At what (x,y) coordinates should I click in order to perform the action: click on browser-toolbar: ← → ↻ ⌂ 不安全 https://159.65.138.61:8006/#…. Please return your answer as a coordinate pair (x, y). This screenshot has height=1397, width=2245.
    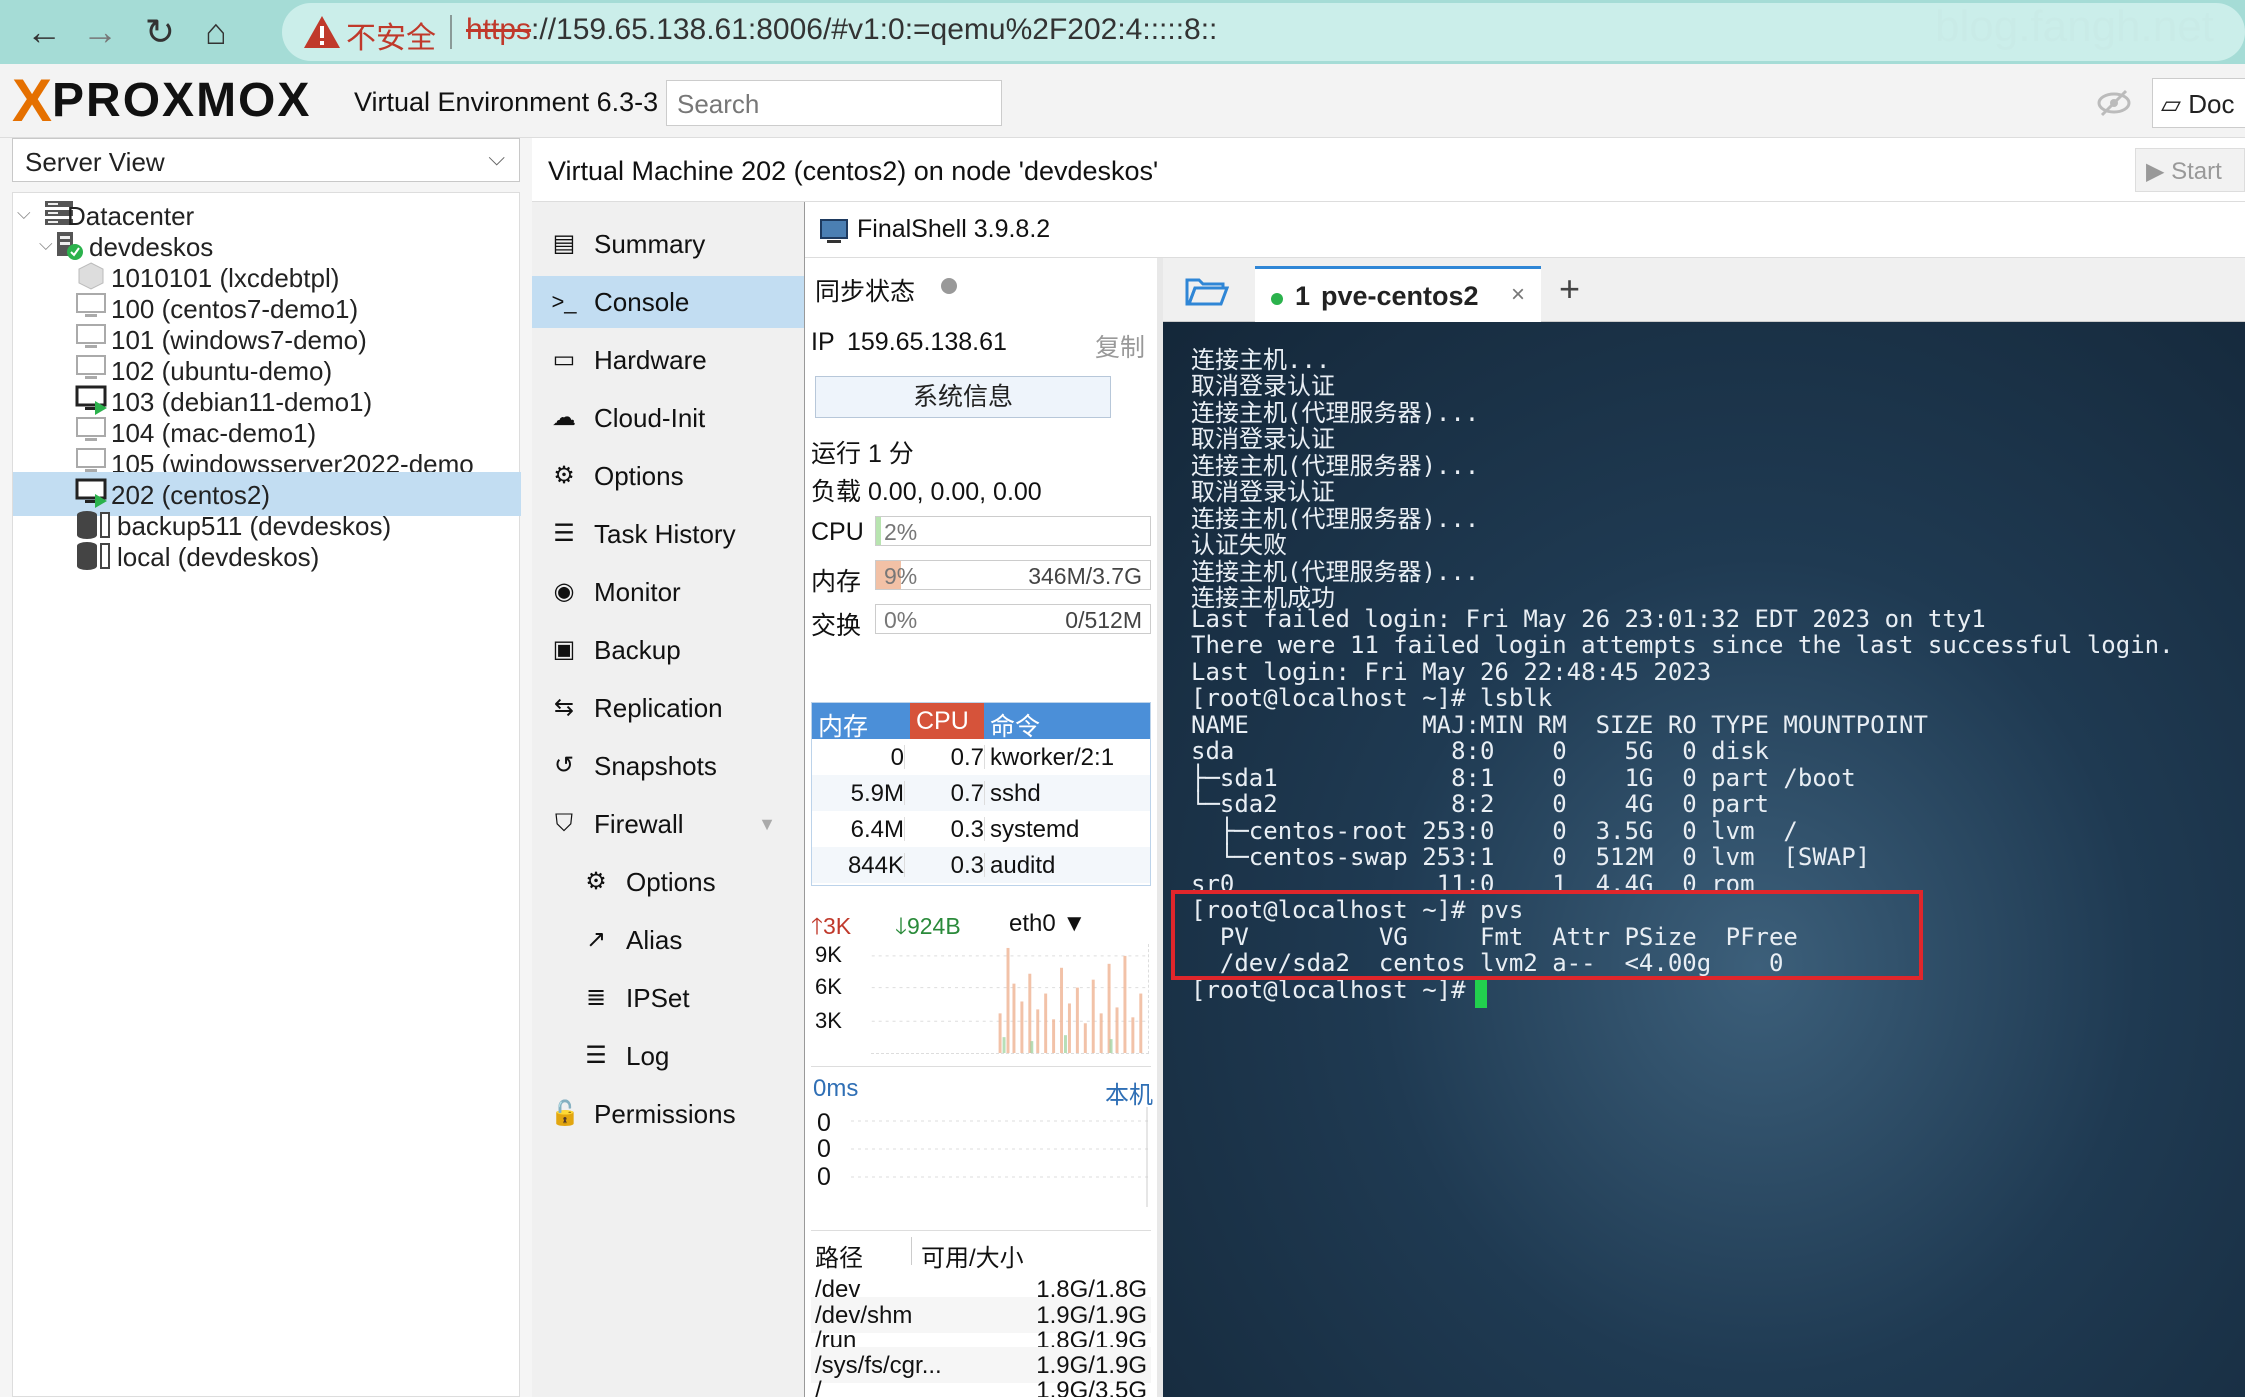
    Looking at the image, I should click on (1122, 32).